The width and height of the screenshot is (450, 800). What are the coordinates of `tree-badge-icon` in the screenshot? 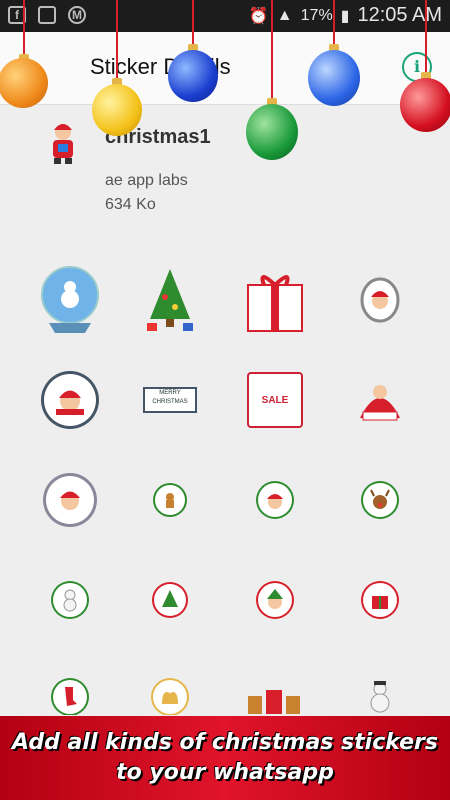 It's located at (170, 600).